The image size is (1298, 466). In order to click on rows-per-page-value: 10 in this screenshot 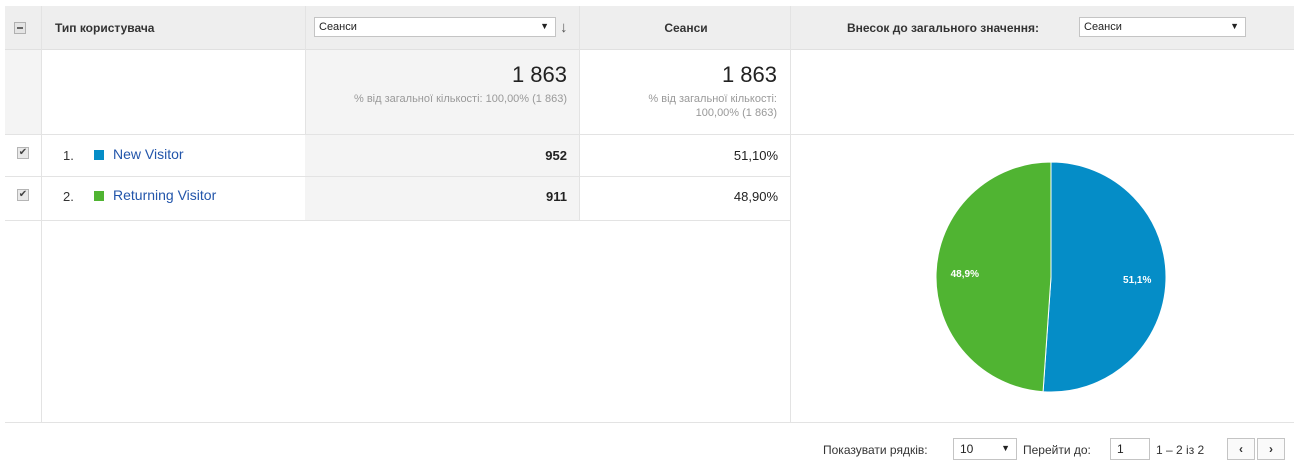, I will do `click(967, 449)`.